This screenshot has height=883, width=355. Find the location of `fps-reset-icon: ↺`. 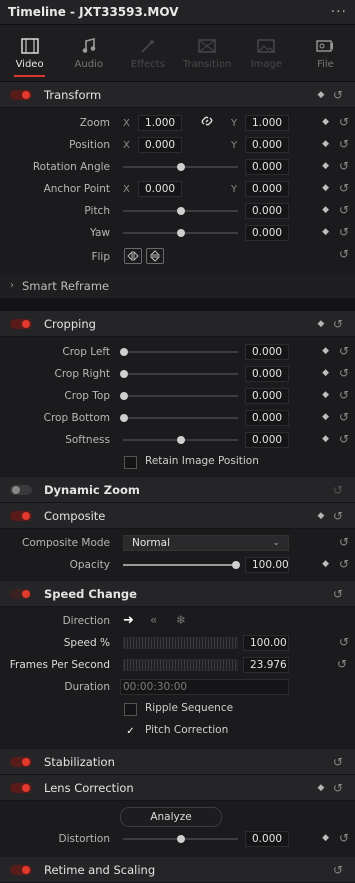

fps-reset-icon: ↺ is located at coordinates (342, 664).